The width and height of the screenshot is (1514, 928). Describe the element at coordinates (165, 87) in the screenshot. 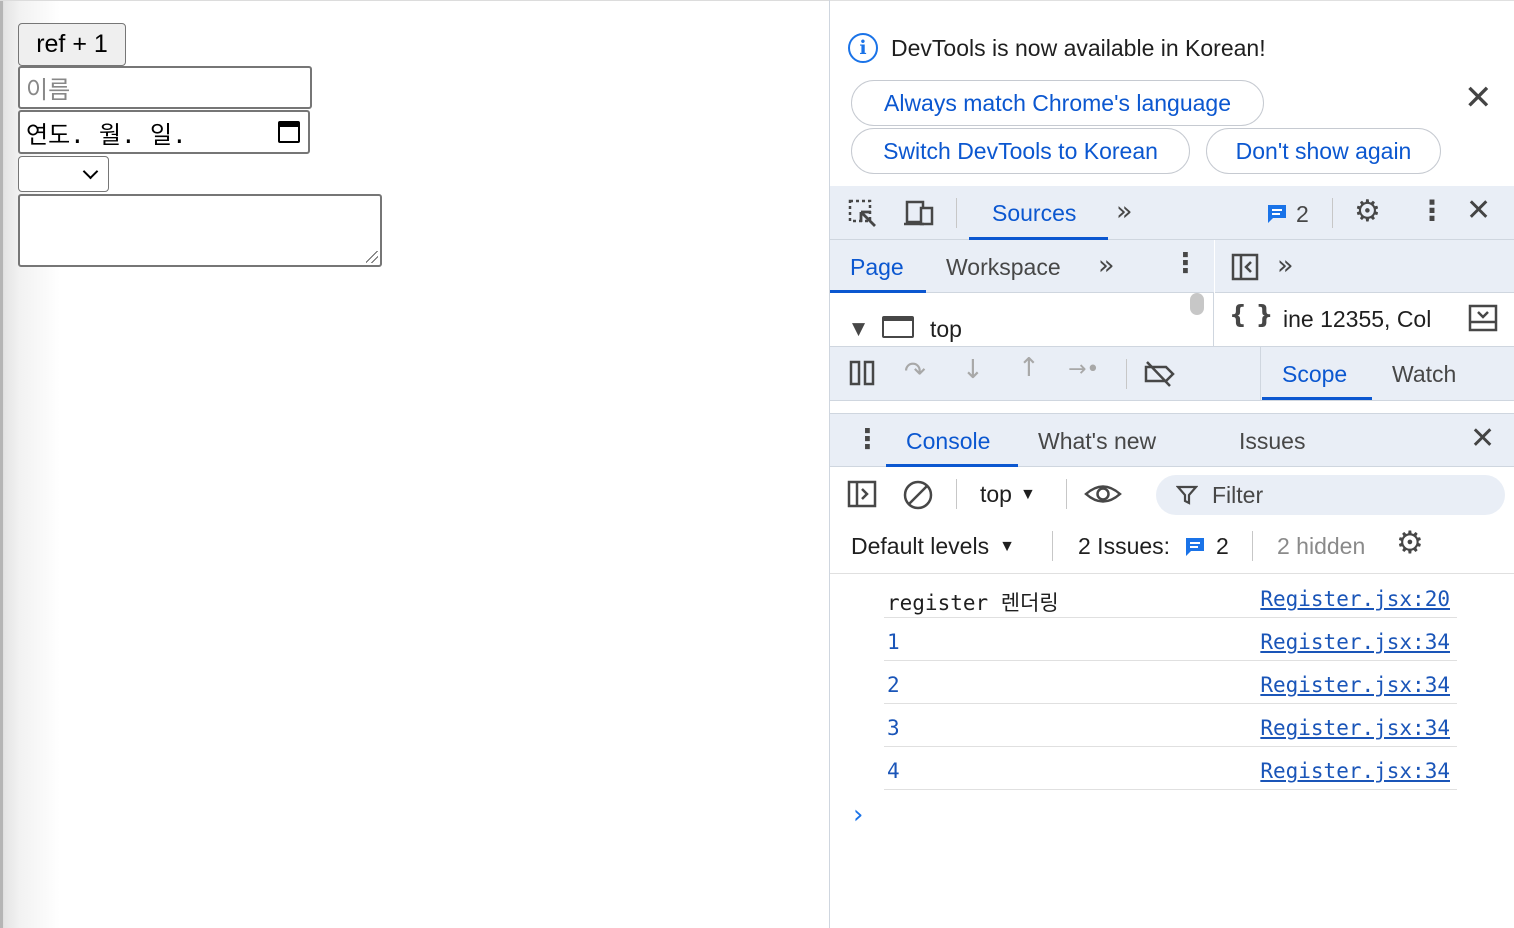

I see `name-input: 이름` at that location.